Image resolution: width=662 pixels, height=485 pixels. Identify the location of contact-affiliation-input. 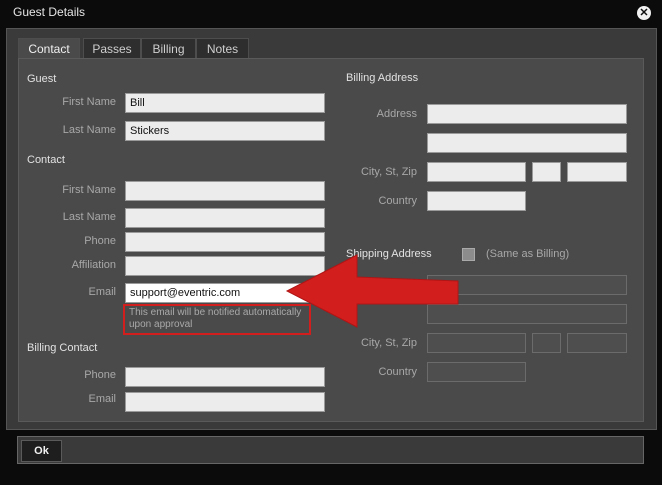
(225, 266).